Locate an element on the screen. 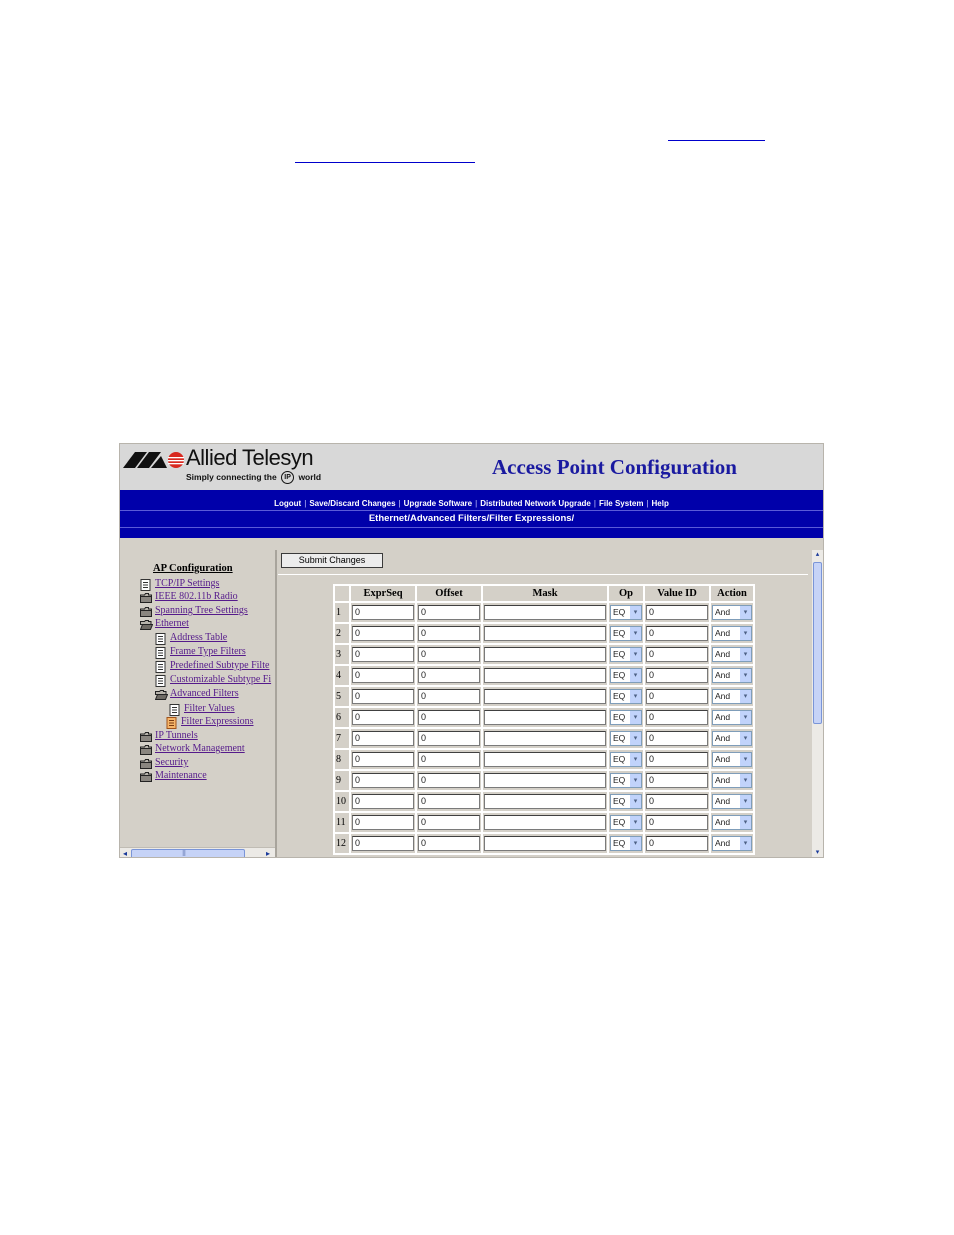 The image size is (954, 1235). nav-help-link: Help is located at coordinates (660, 503).